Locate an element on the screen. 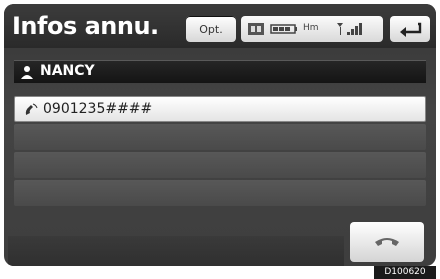 This screenshot has height=279, width=440. contact-name: NANCY is located at coordinates (67, 71).